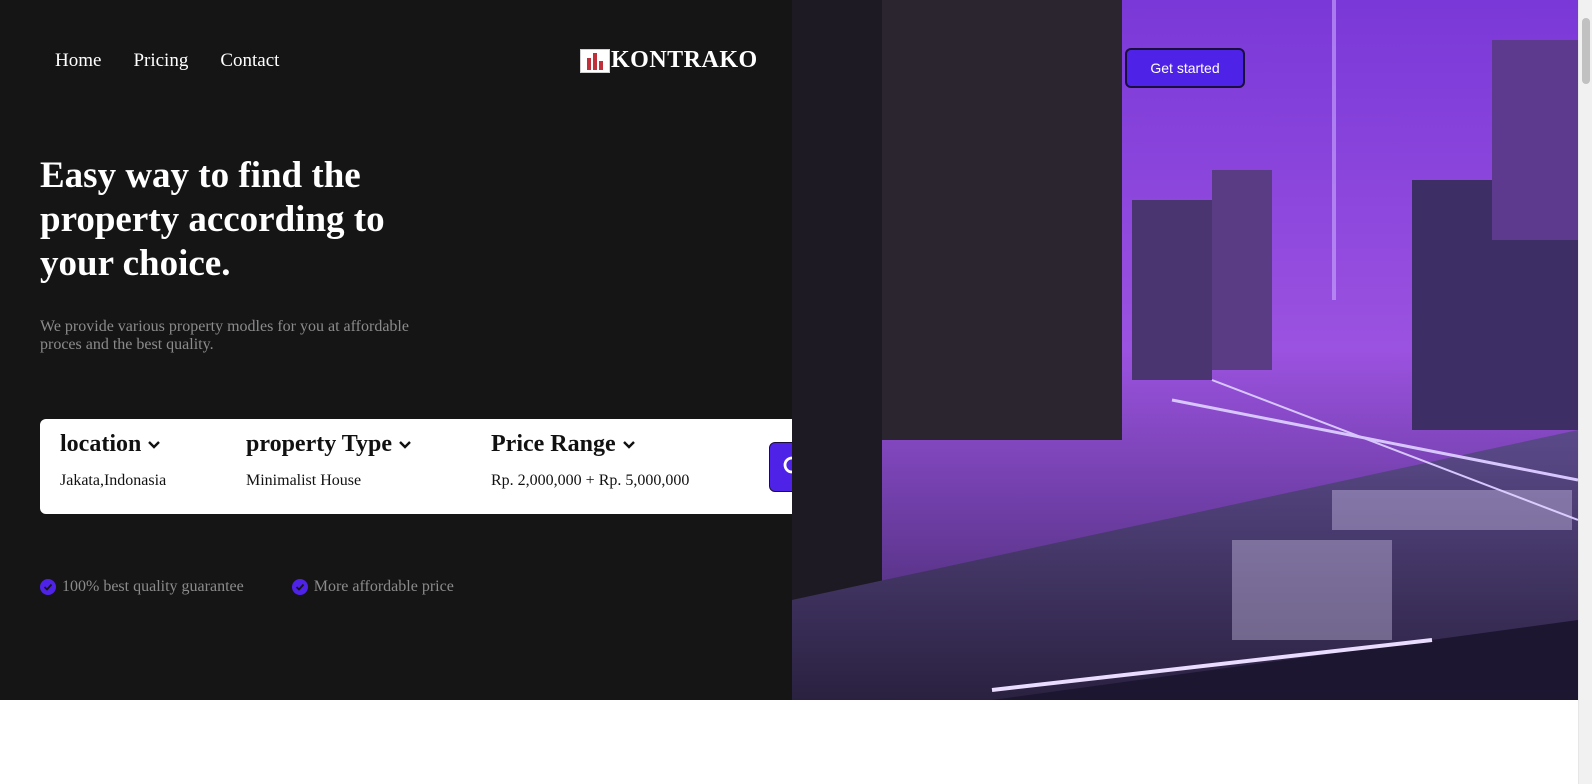 The image size is (1592, 784). I want to click on get-started-button: Get started, so click(1185, 68).